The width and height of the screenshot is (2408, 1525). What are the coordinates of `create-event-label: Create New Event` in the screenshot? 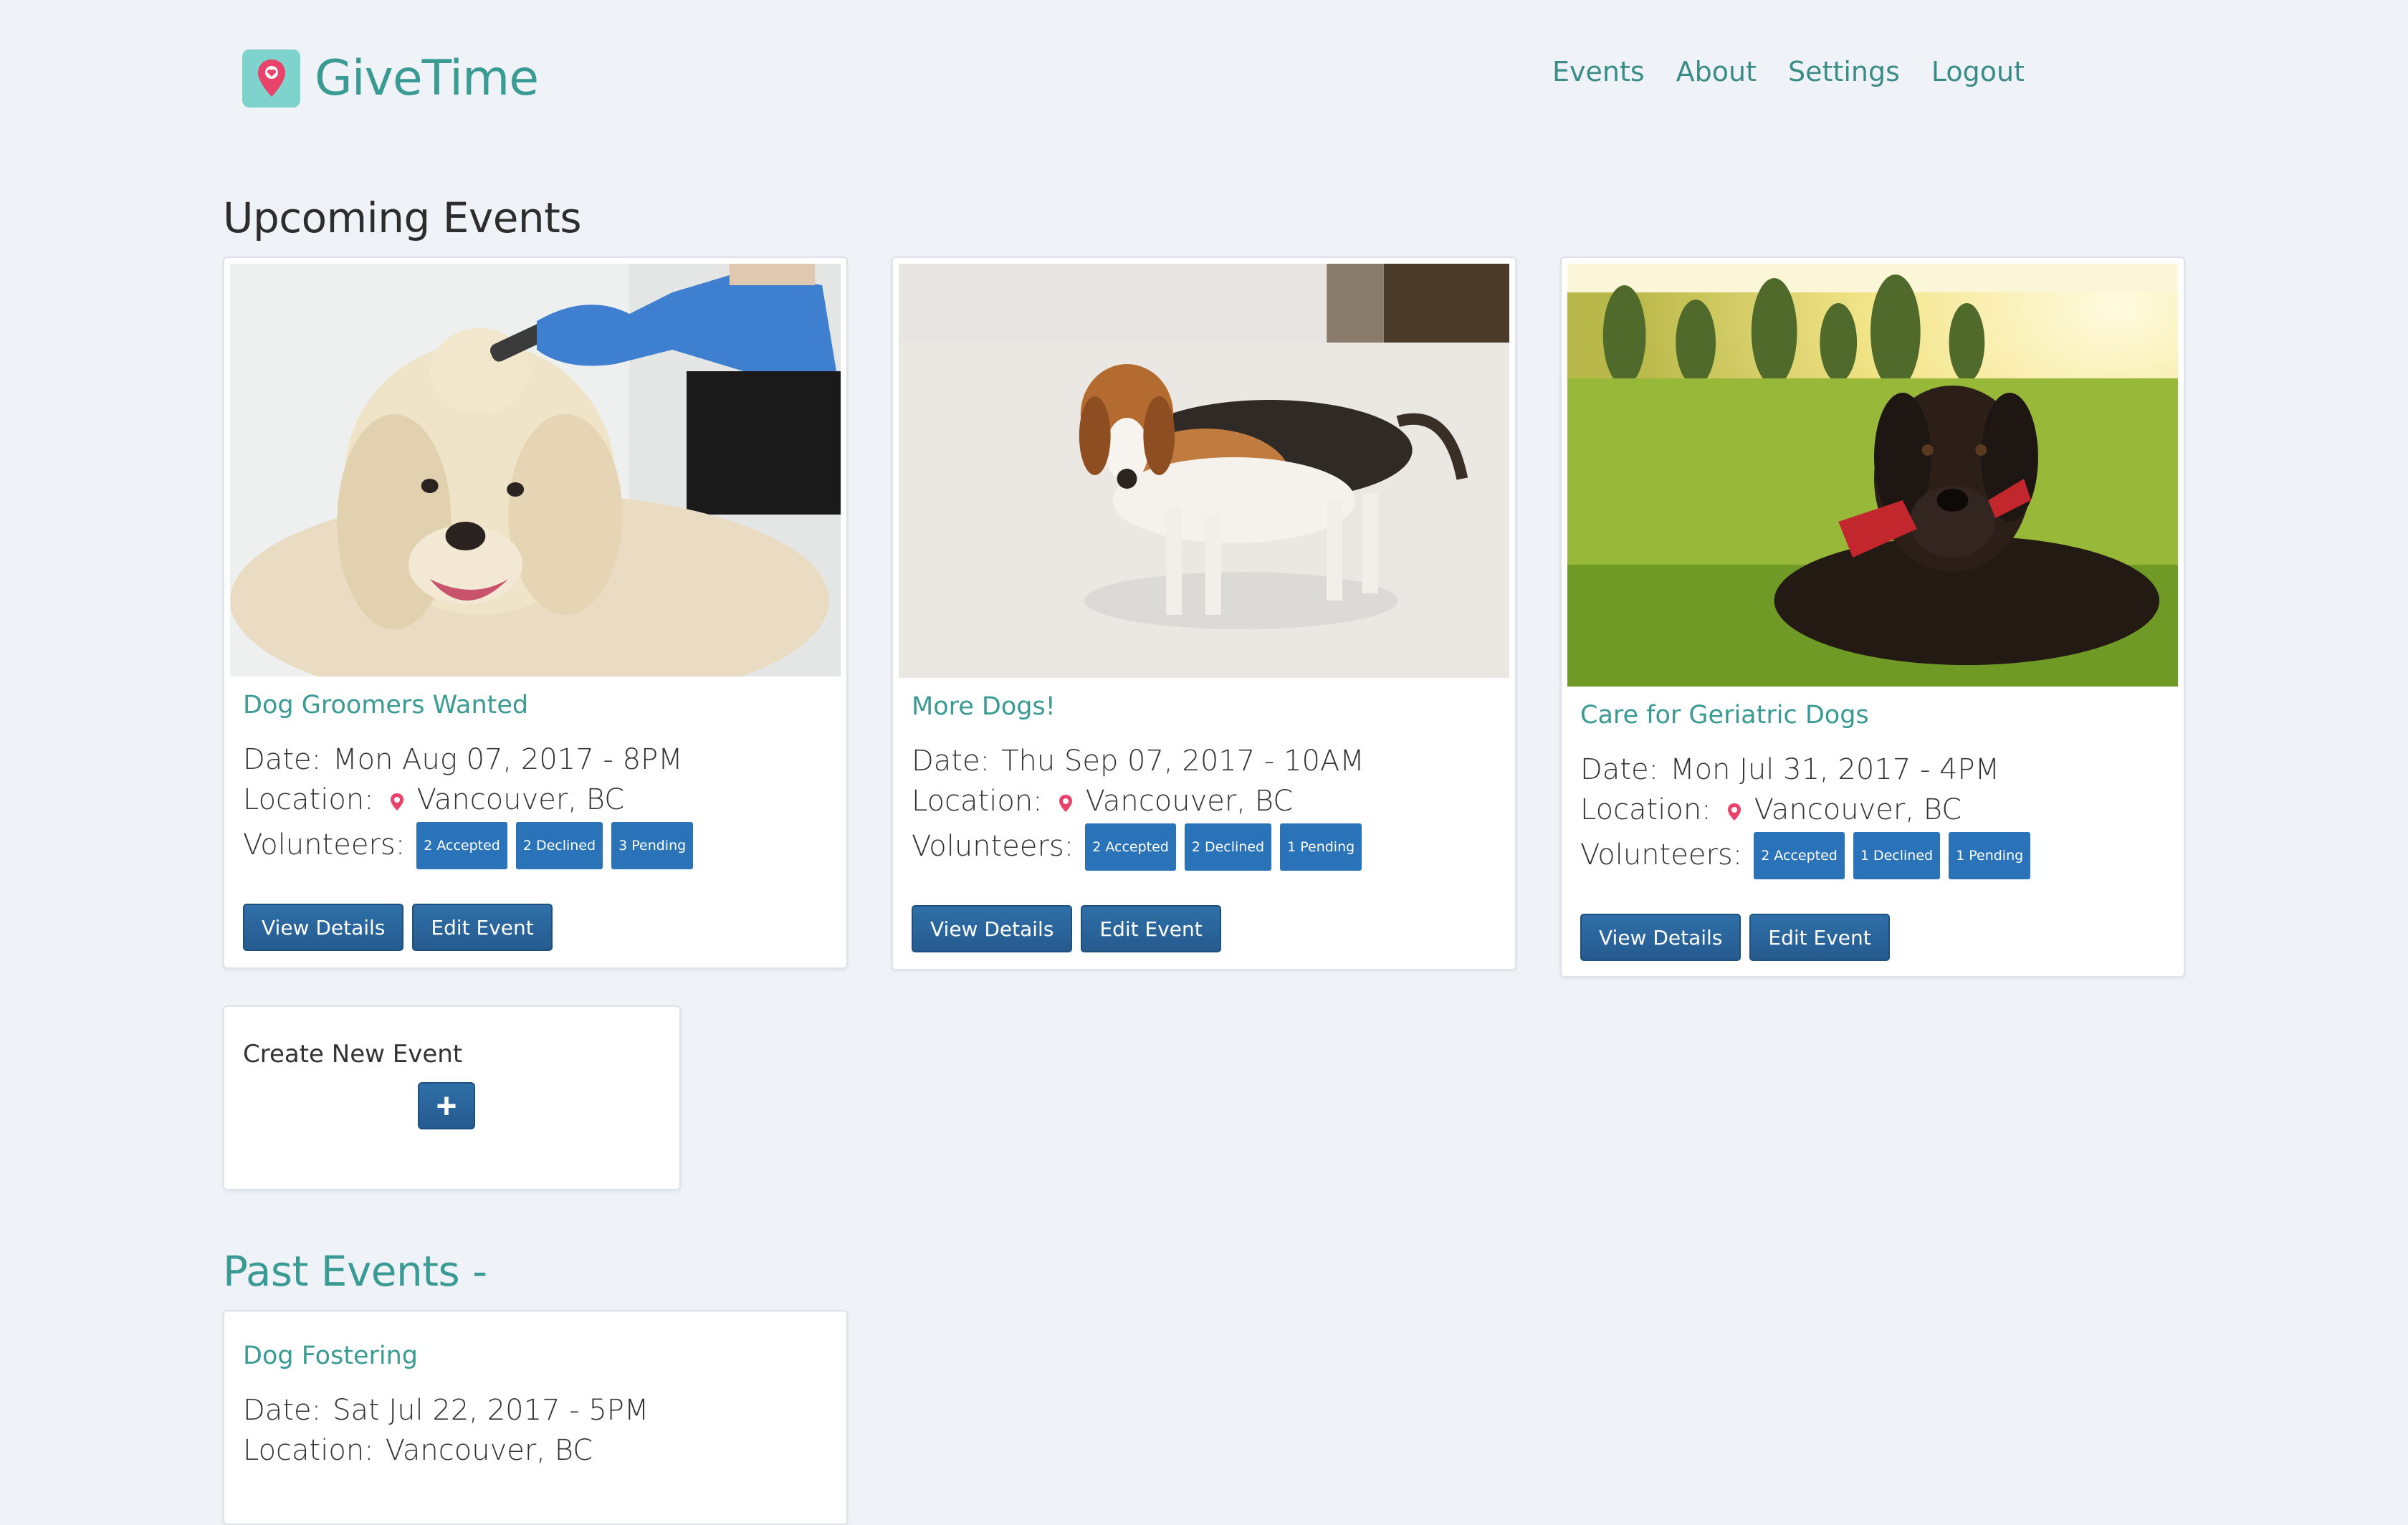 It's located at (353, 1054).